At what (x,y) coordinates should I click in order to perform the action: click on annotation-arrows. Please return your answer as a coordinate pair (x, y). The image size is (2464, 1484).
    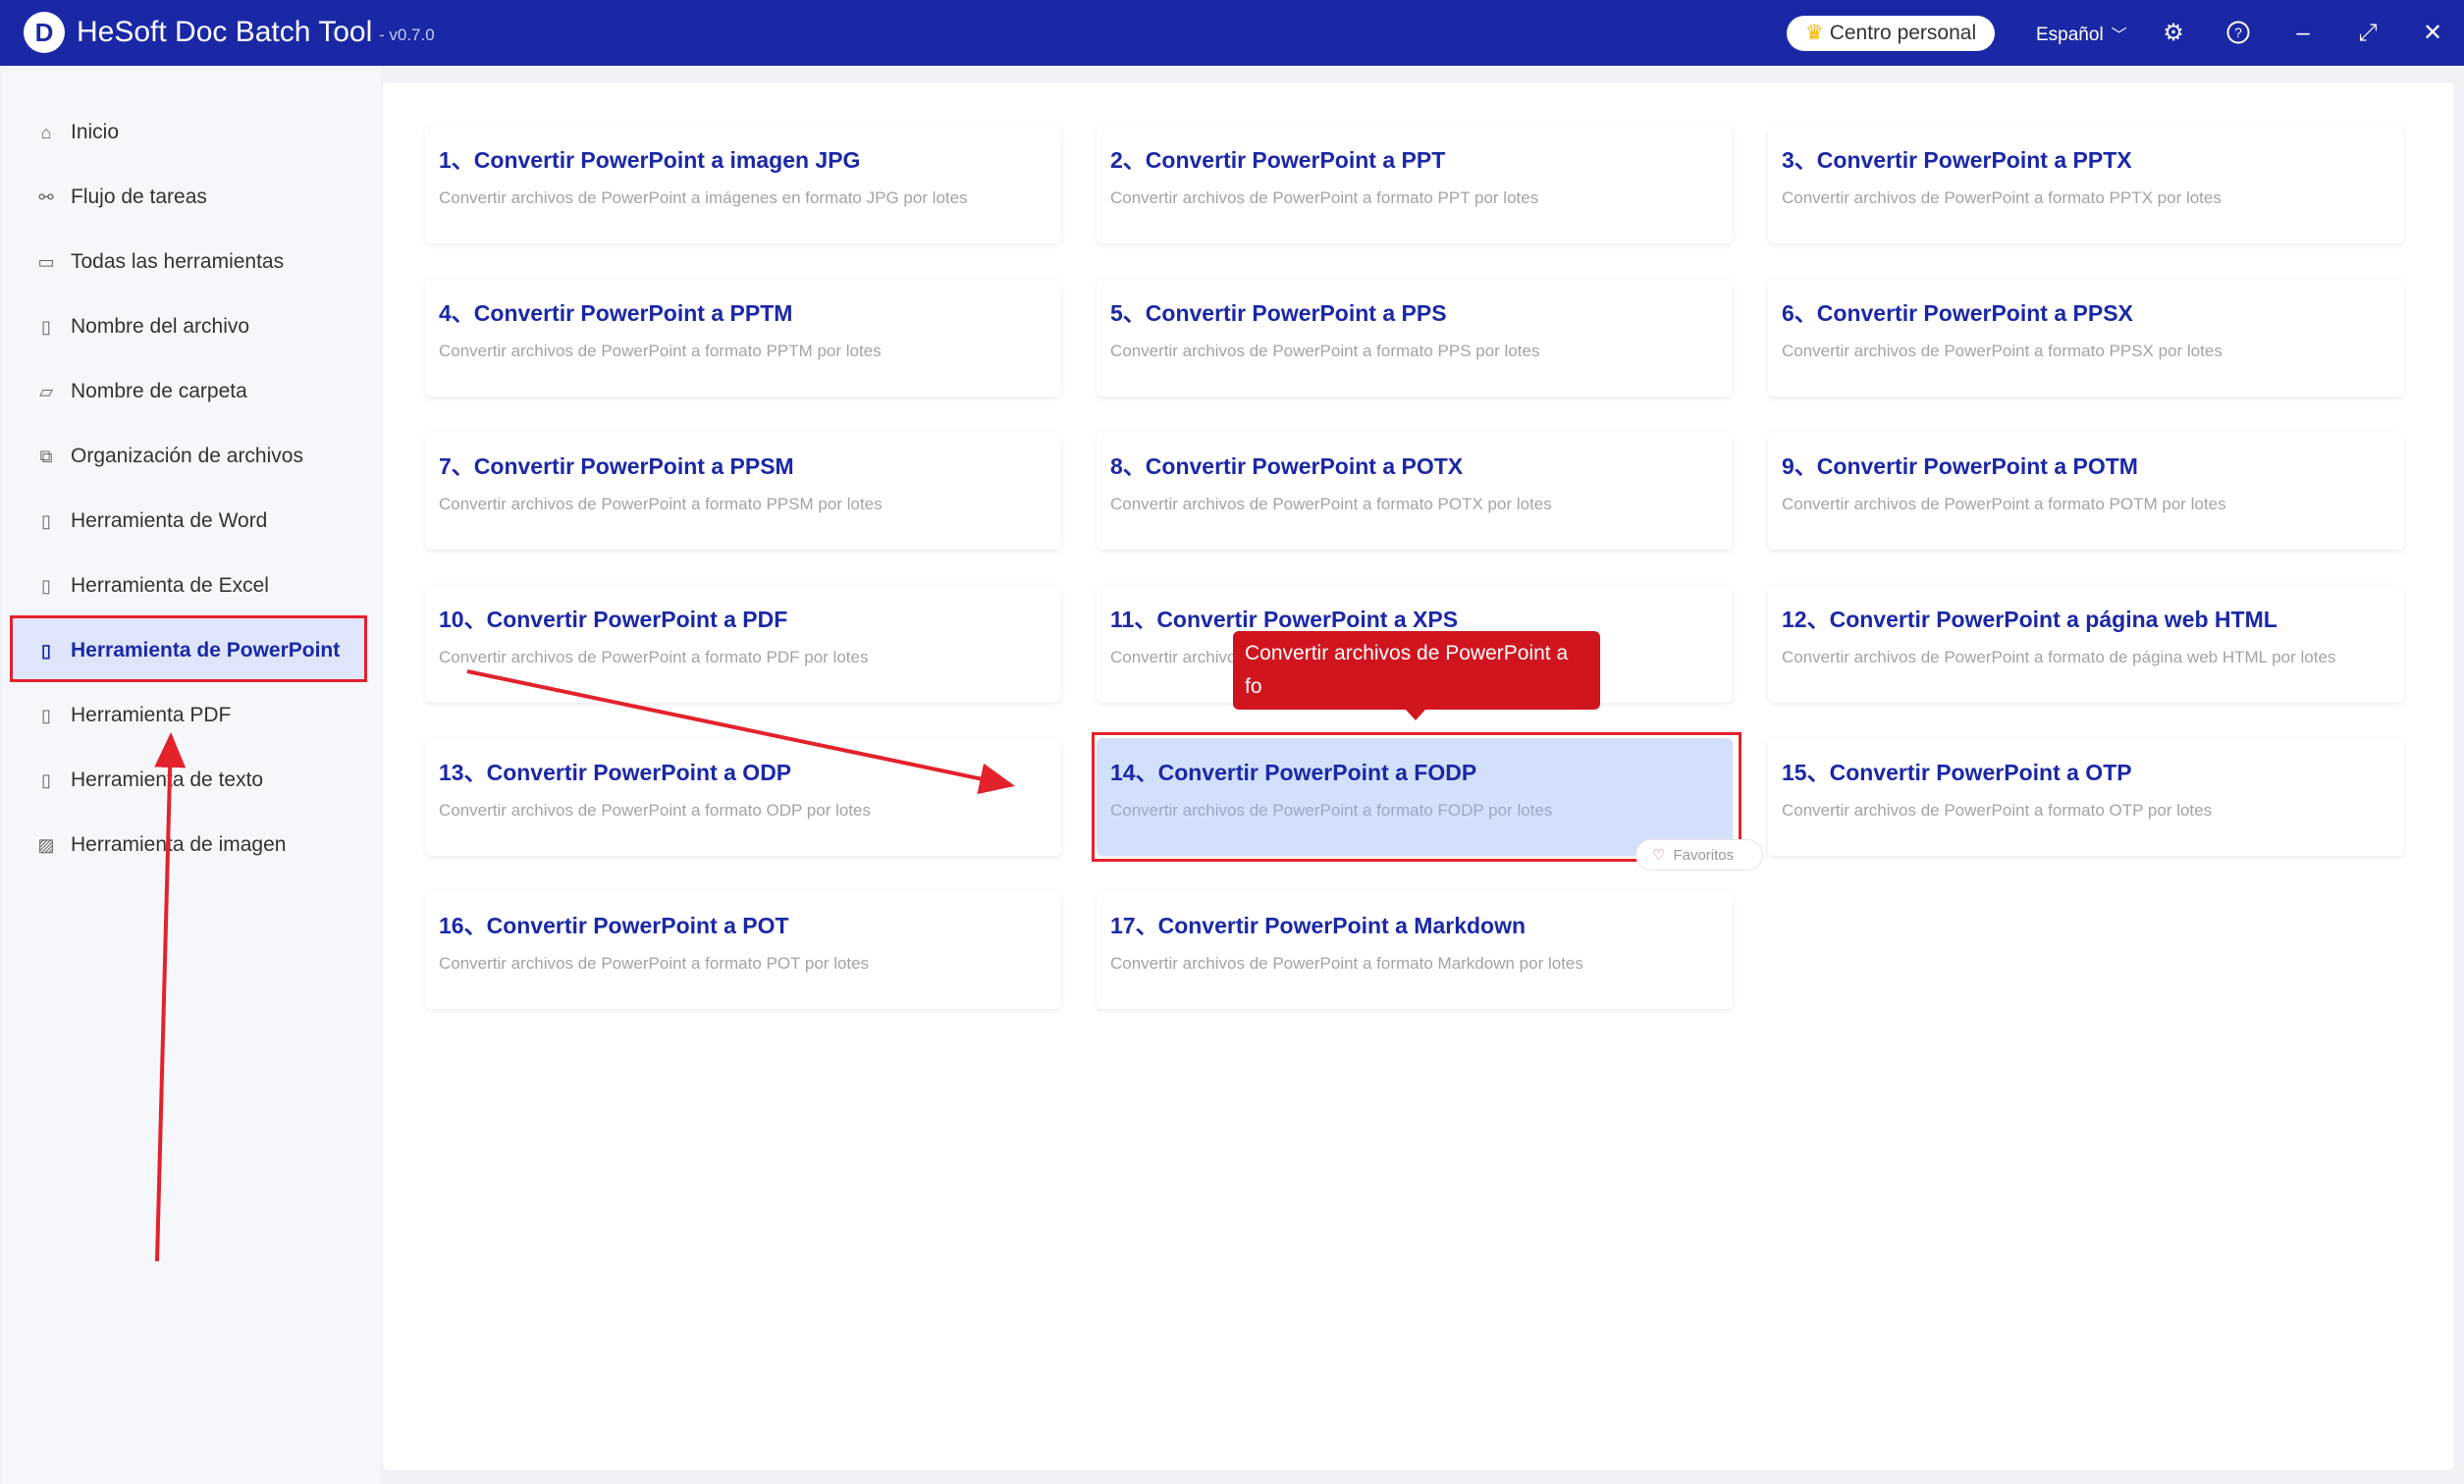
    Looking at the image, I should click on (584, 965).